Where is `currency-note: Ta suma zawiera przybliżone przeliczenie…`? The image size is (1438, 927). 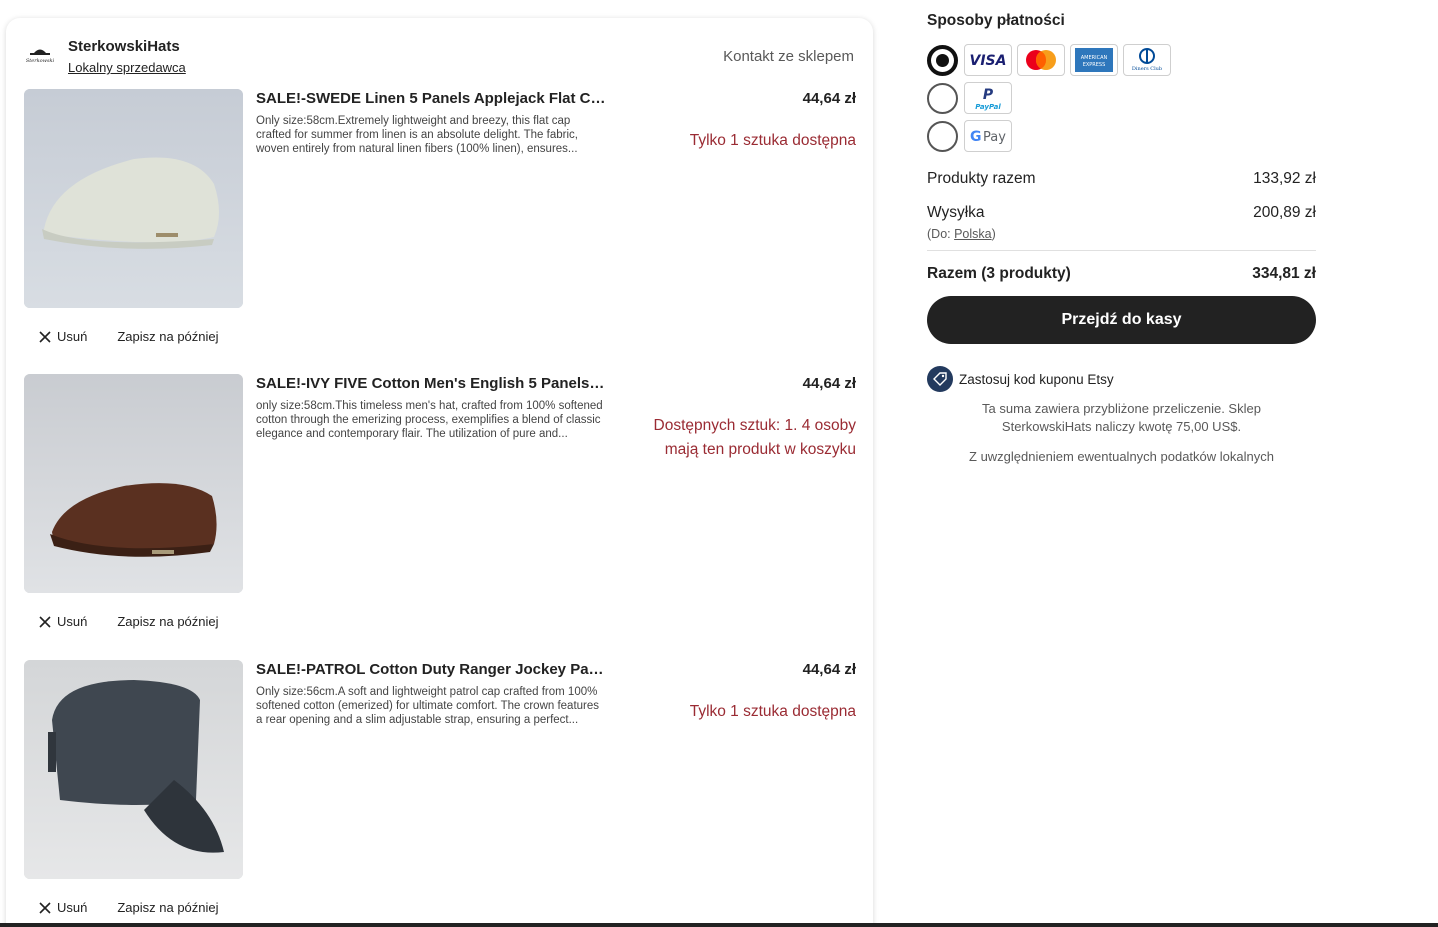
currency-note: Ta suma zawiera przybliżone przeliczenie… is located at coordinates (1121, 417).